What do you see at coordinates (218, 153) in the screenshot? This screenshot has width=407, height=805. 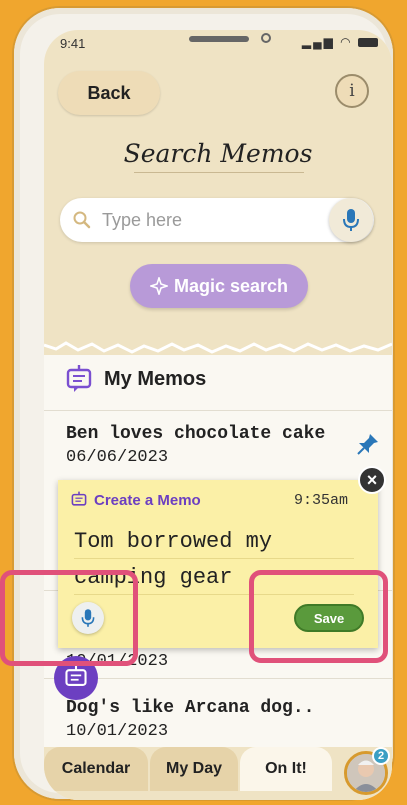 I see `page-title: Search Memos` at bounding box center [218, 153].